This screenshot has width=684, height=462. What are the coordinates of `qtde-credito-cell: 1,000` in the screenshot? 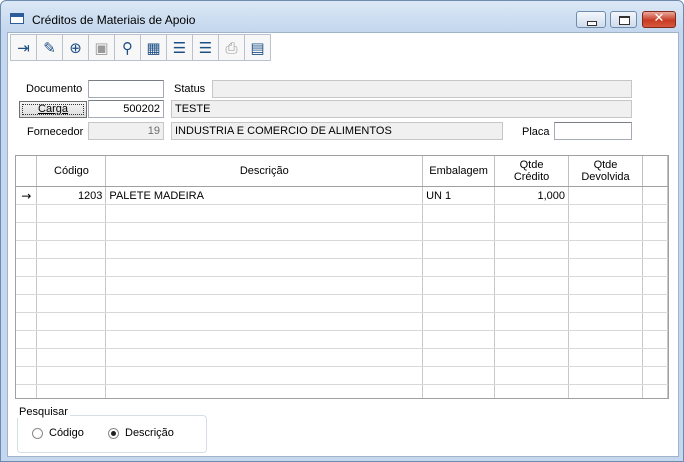 It's located at (532, 195).